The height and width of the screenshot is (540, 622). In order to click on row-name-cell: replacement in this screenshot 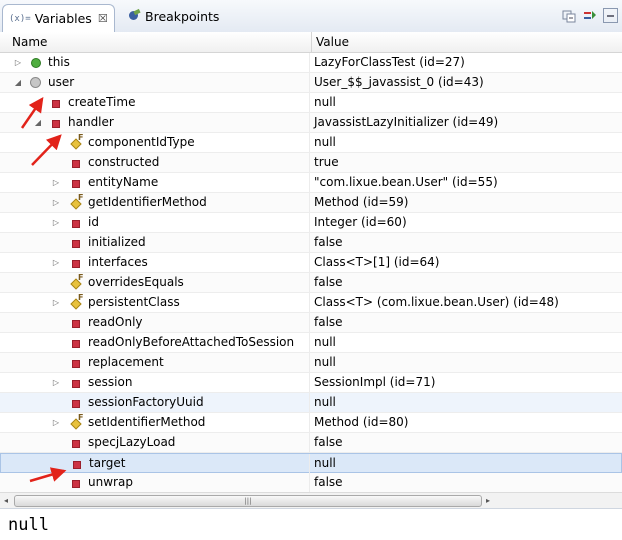, I will do `click(155, 362)`.